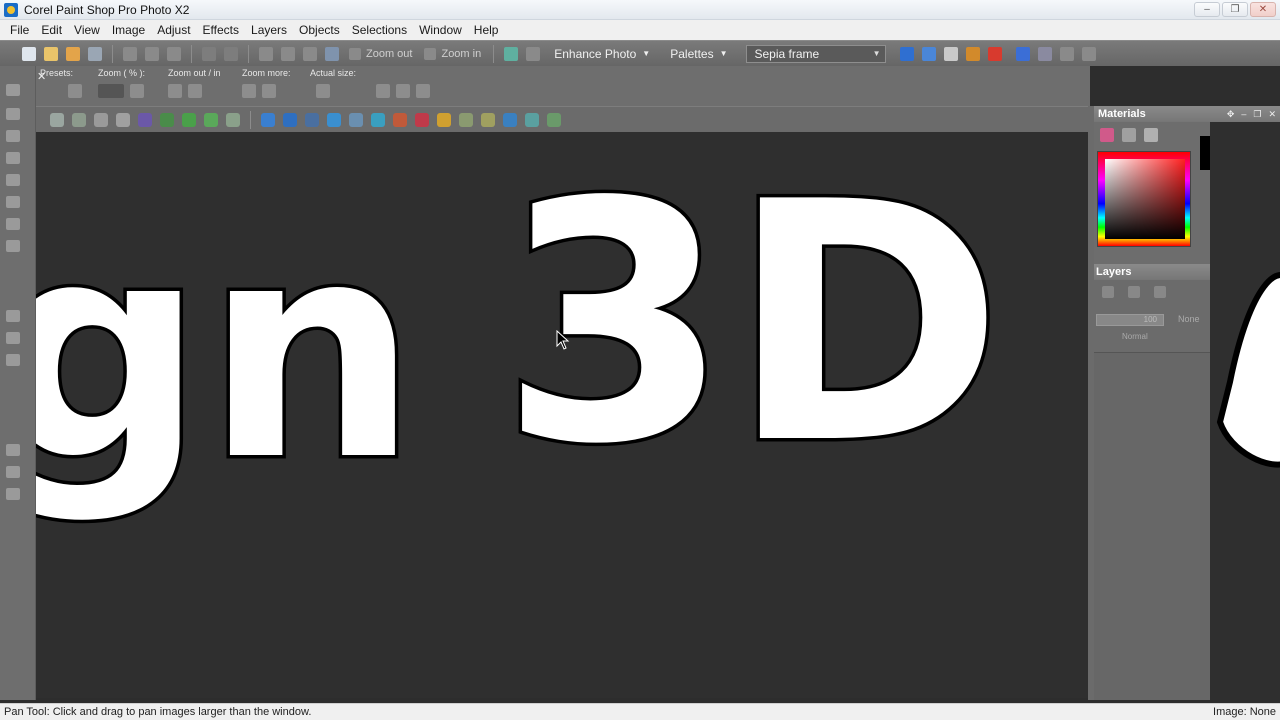 The width and height of the screenshot is (1280, 720). What do you see at coordinates (1152, 526) in the screenshot?
I see `layers-list` at bounding box center [1152, 526].